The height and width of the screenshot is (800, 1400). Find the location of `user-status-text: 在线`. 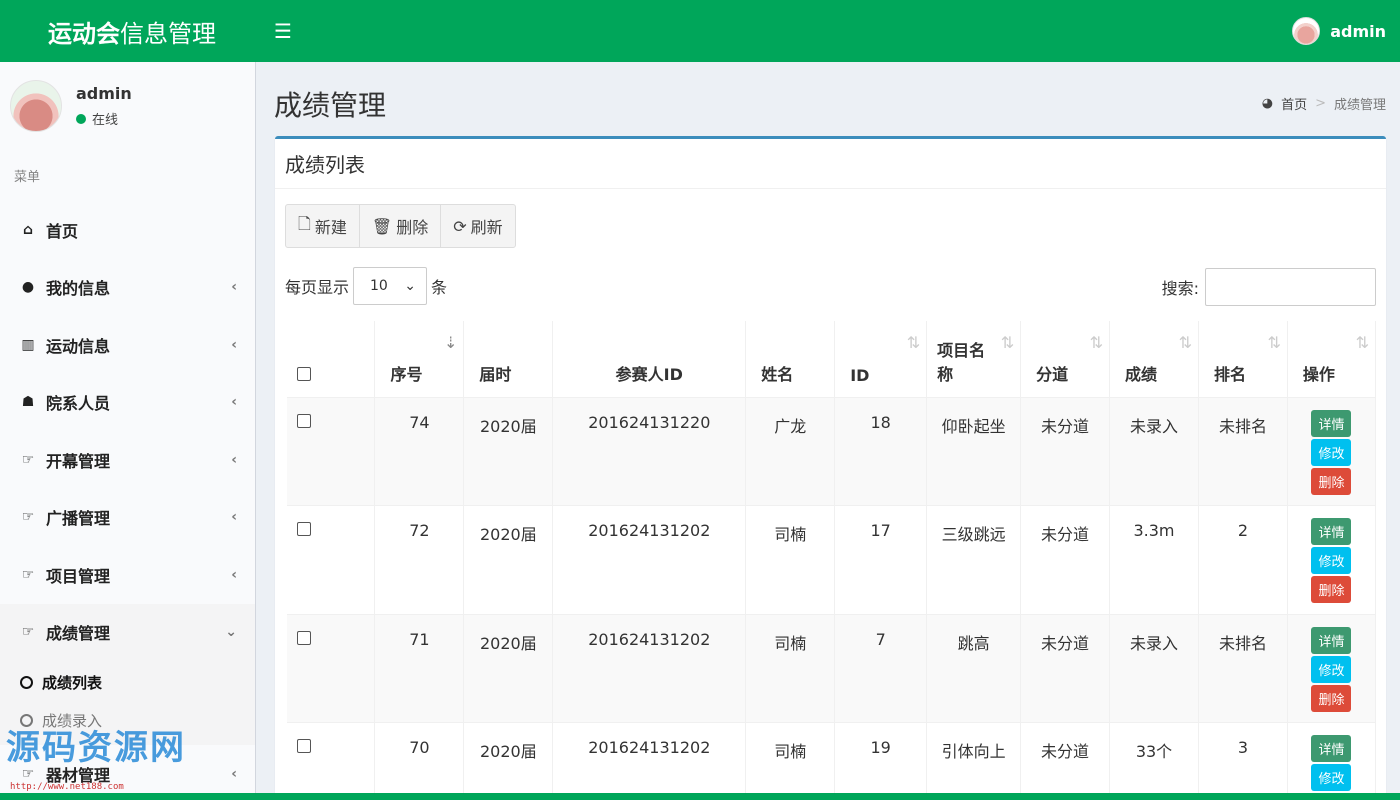

user-status-text: 在线 is located at coordinates (105, 120).